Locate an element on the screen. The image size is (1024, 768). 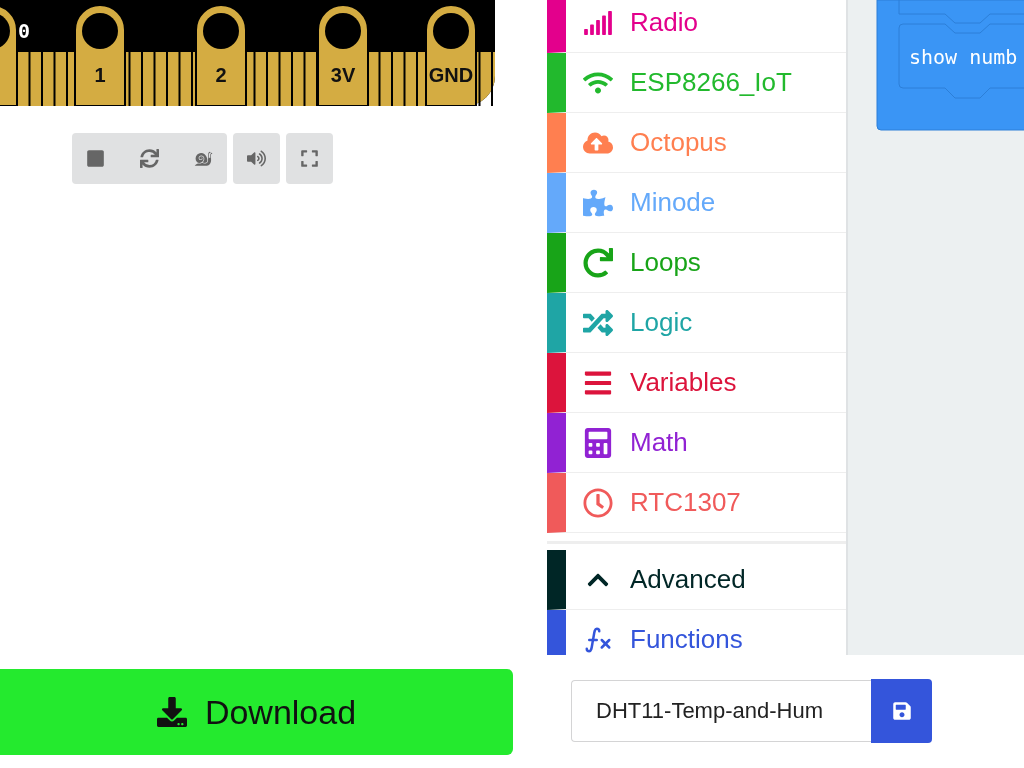
calculator-icon is located at coordinates (598, 442).